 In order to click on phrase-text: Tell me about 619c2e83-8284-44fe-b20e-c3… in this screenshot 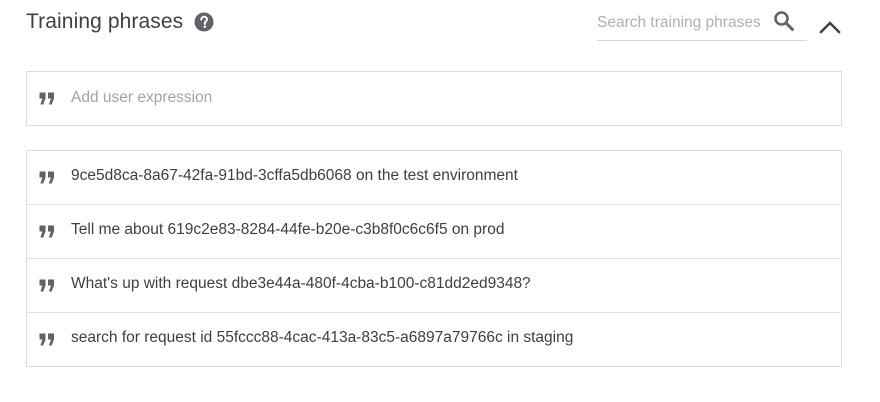, I will do `click(287, 230)`.